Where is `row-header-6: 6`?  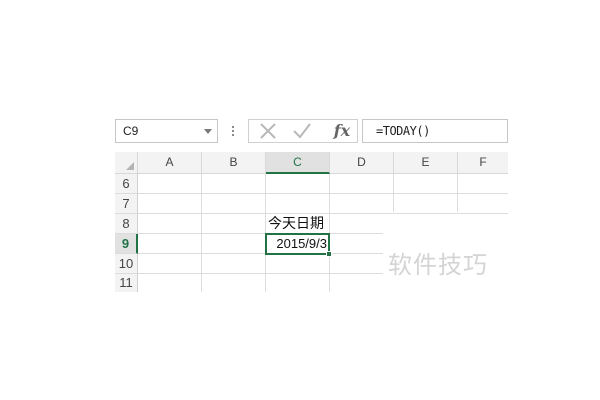 row-header-6: 6 is located at coordinates (126, 184).